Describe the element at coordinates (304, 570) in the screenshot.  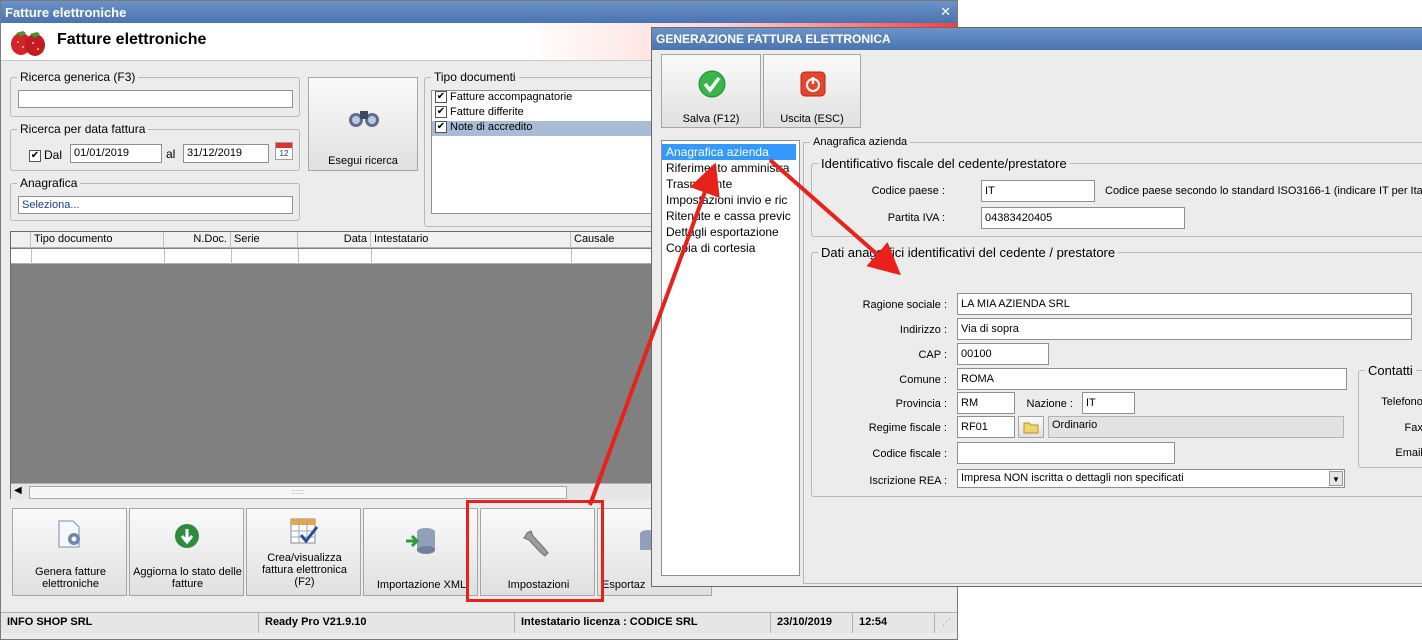
I see `crea-visualizza-label: Crea/visualizza fattura elettronica (F2)` at that location.